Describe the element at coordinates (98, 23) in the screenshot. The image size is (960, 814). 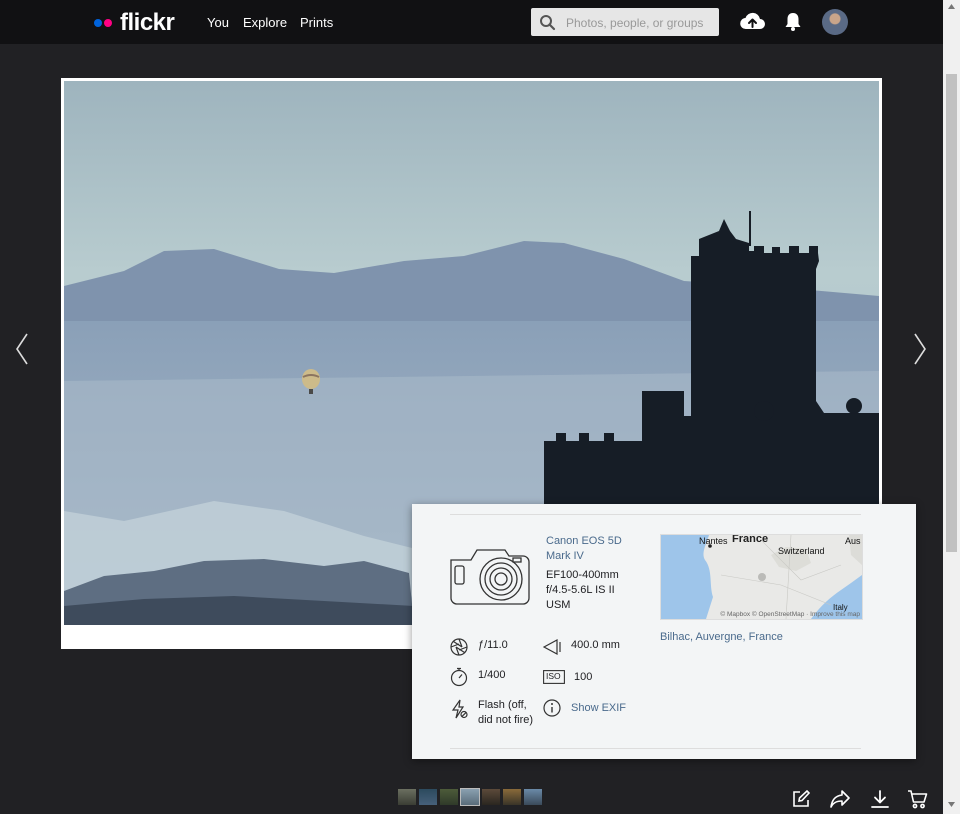
I see `logo-blue-dot` at that location.